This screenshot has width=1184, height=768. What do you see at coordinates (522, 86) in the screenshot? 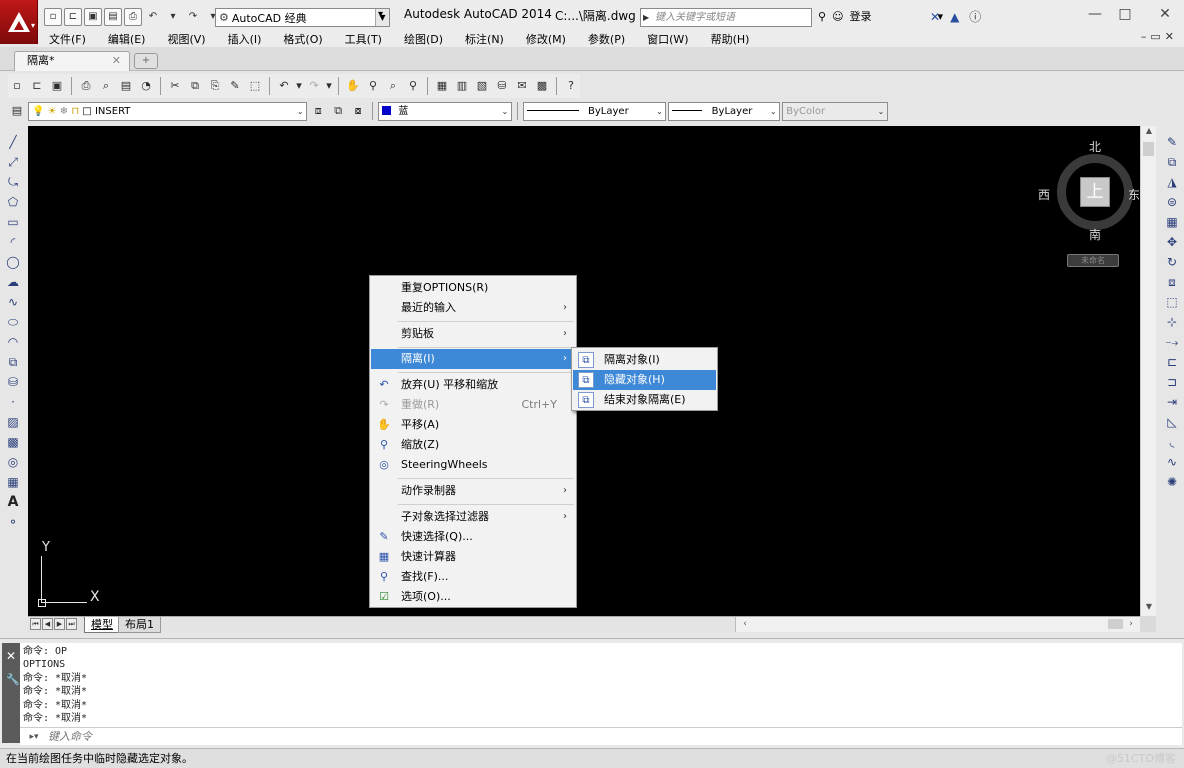
I see `markup-icon: ✉` at bounding box center [522, 86].